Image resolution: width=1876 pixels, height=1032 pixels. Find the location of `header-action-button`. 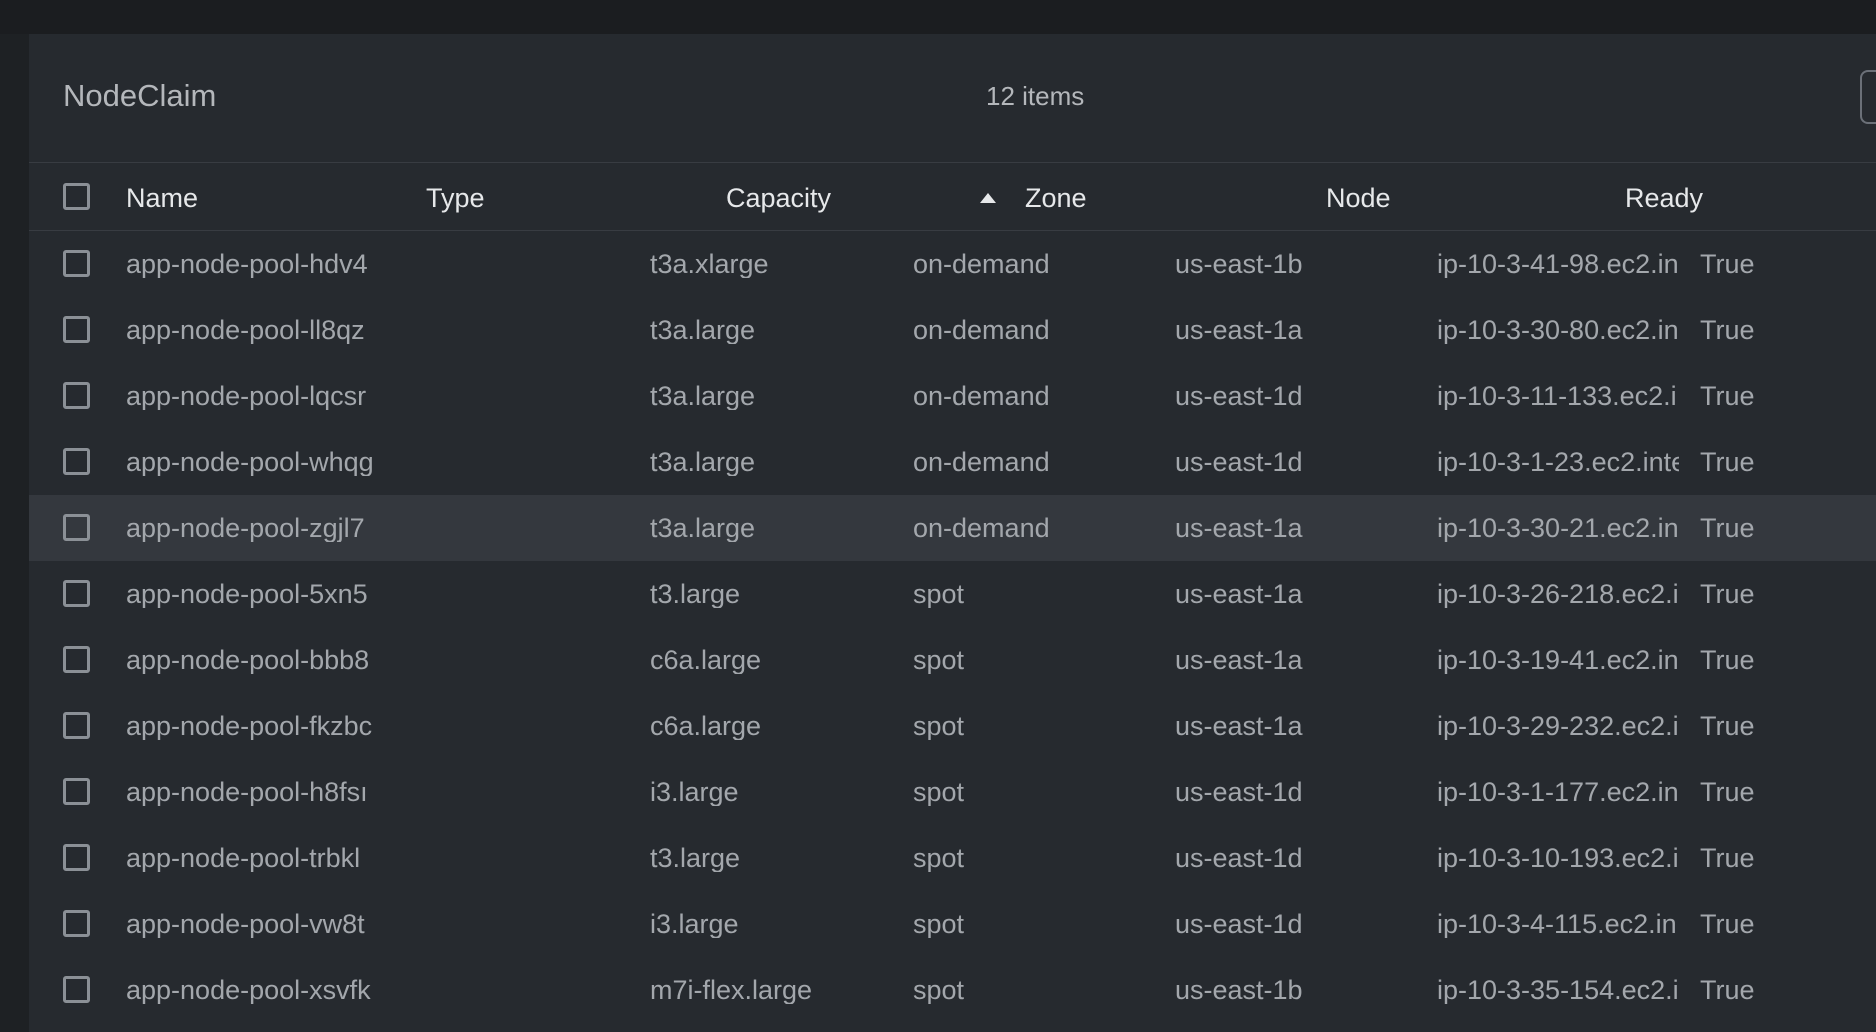

header-action-button is located at coordinates (1868, 97).